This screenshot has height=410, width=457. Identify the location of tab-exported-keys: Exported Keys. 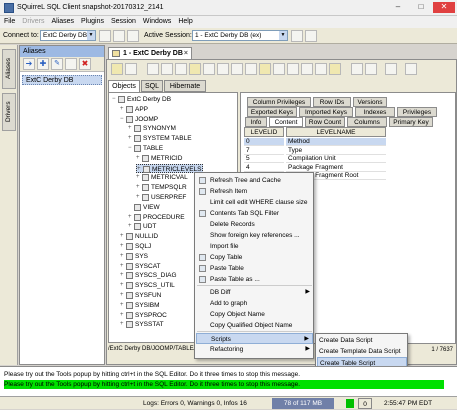
(272, 112).